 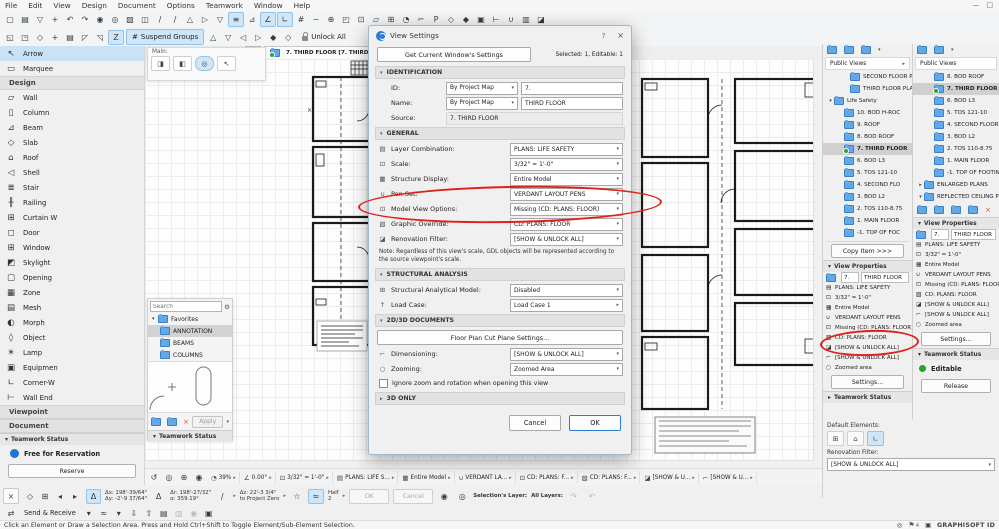 I want to click on toolbar-icon: ◇, so click(x=40, y=37).